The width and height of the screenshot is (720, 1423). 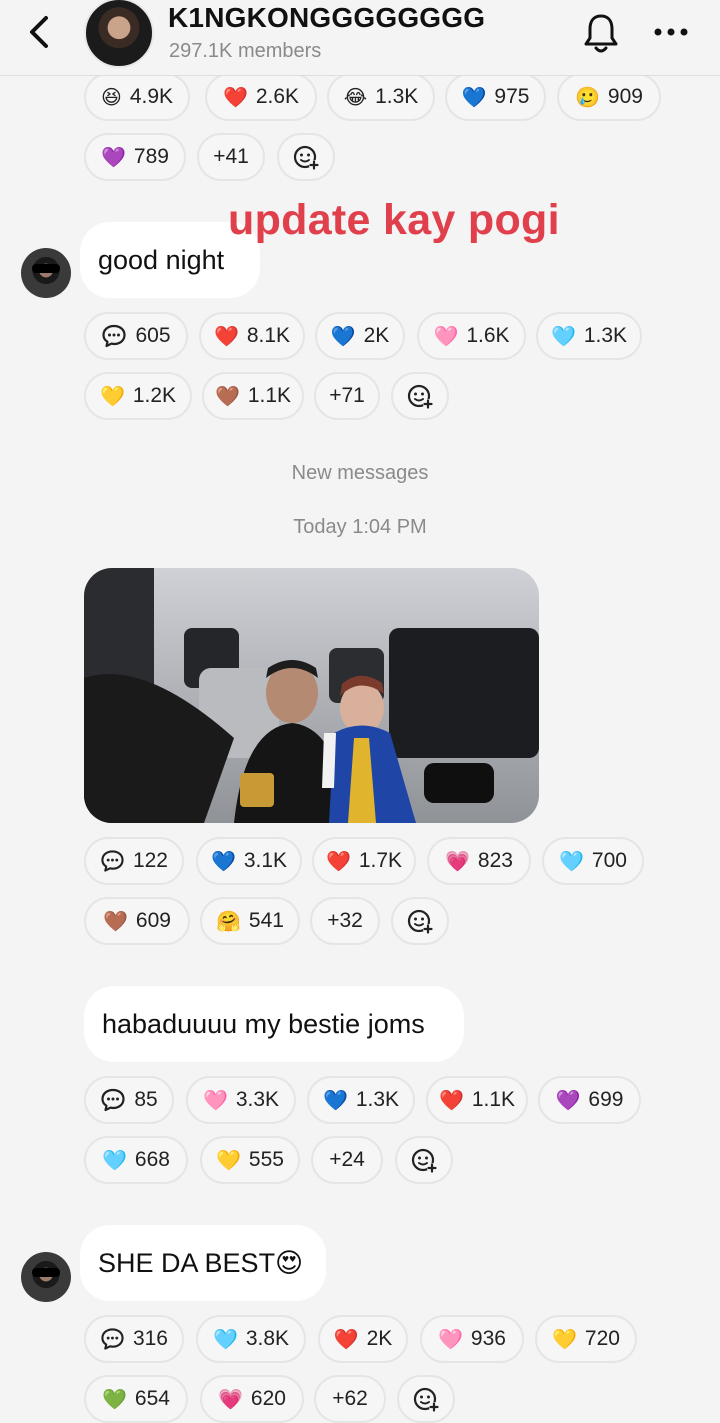 I want to click on reaction-pill: 💛 1.2K, so click(x=138, y=396).